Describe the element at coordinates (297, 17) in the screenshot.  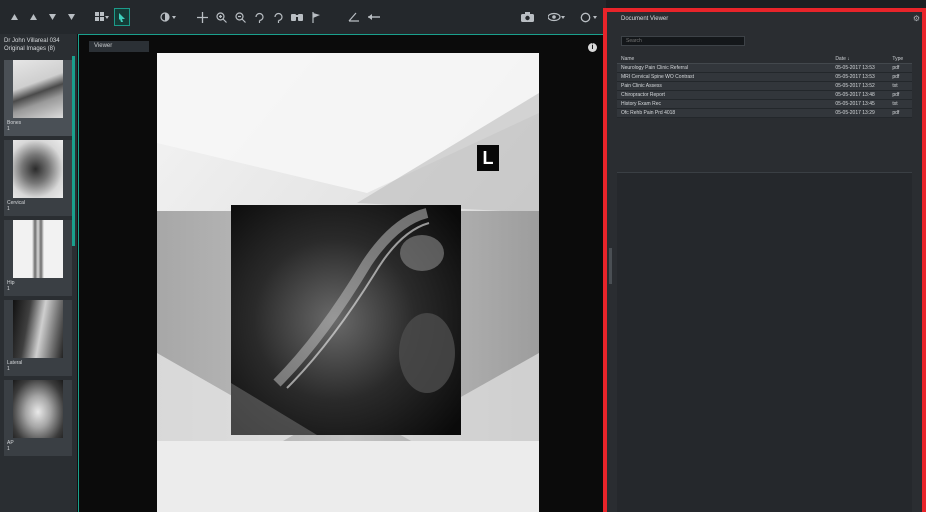
I see `binoculars-icon` at that location.